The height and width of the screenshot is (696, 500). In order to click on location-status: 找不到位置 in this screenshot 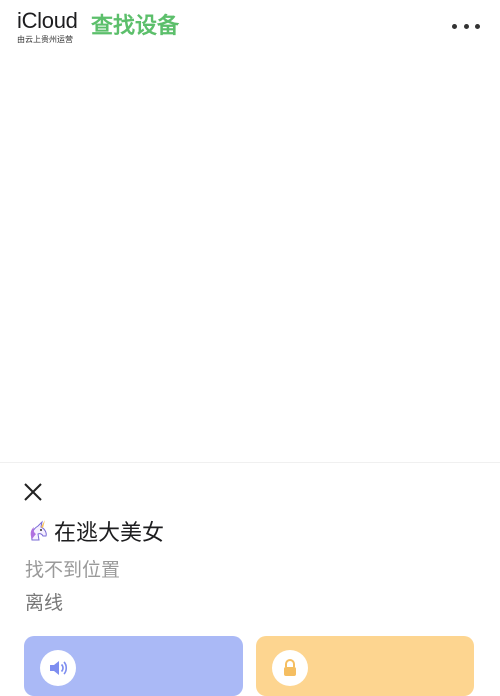, I will do `click(73, 570)`.